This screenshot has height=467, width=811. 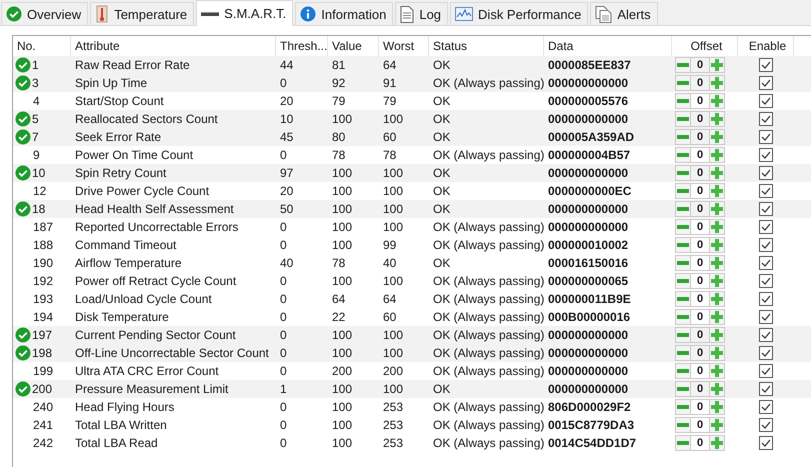 I want to click on tab: Information, so click(x=344, y=13).